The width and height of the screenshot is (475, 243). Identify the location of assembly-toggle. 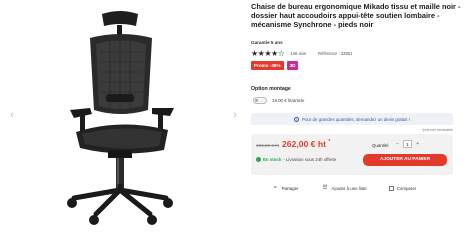
(260, 100).